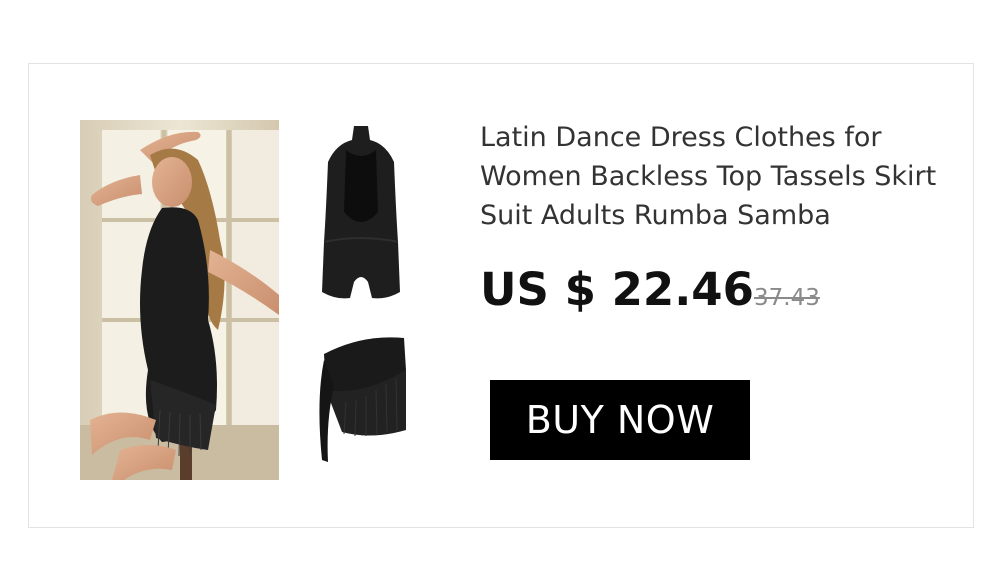 The height and width of the screenshot is (580, 1000). Describe the element at coordinates (620, 420) in the screenshot. I see `buy-now-button: BUY NOW` at that location.